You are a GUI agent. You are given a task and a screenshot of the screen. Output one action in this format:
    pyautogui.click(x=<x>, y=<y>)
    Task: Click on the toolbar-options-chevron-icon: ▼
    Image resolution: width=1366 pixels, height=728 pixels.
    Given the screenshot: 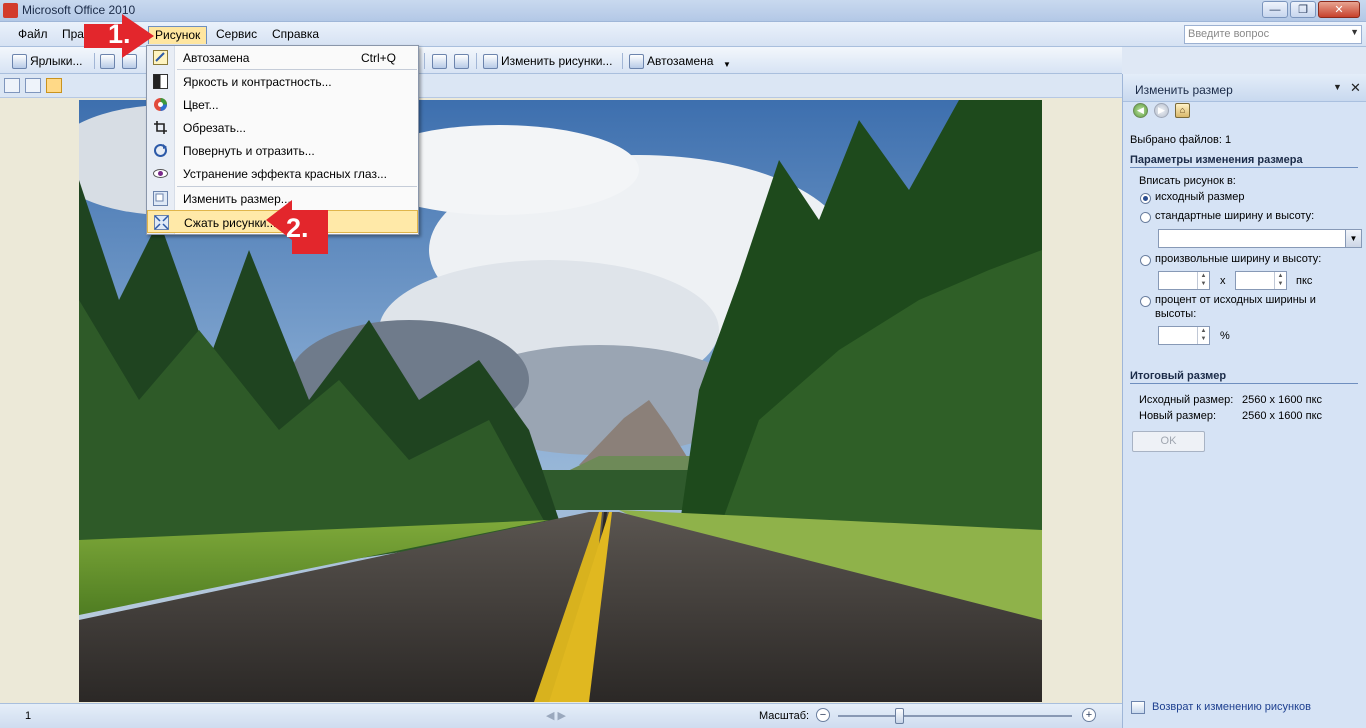 What is the action you would take?
    pyautogui.click(x=727, y=64)
    